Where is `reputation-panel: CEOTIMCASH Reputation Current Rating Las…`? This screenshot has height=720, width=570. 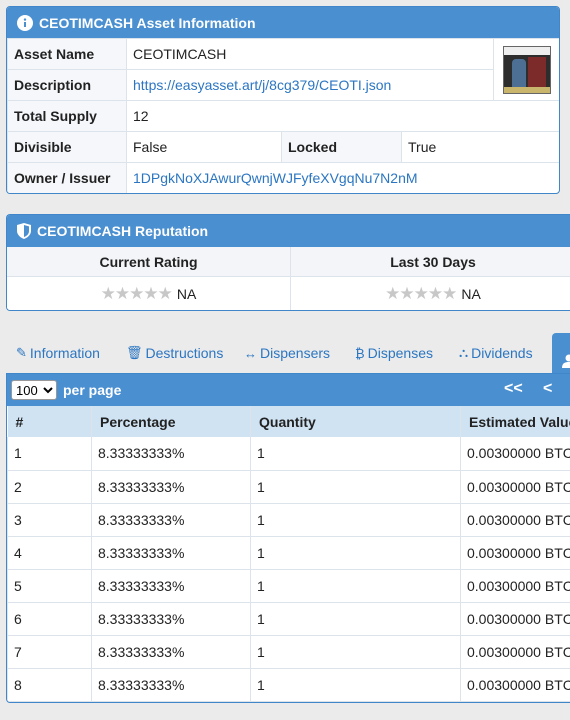
reputation-panel: CEOTIMCASH Reputation Current Rating Las… is located at coordinates (288, 262).